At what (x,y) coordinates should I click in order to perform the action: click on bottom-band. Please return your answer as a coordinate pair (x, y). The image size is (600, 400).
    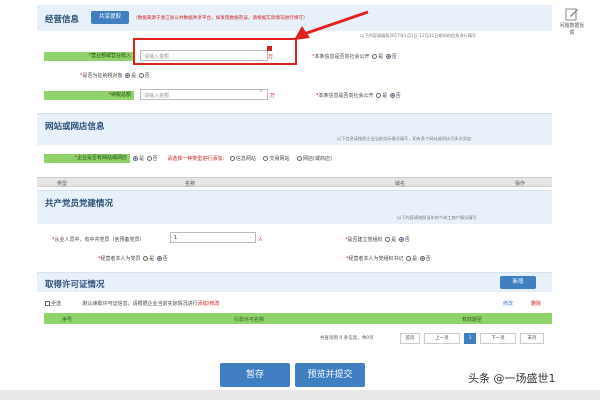
    Looking at the image, I should click on (300, 395).